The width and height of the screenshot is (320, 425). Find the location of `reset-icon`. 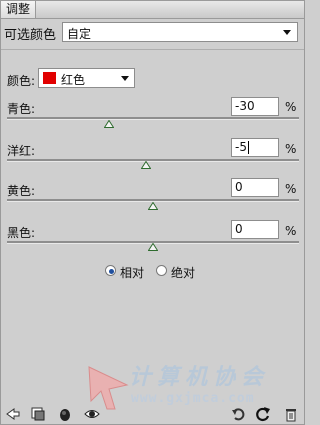

reset-icon is located at coordinates (263, 414).